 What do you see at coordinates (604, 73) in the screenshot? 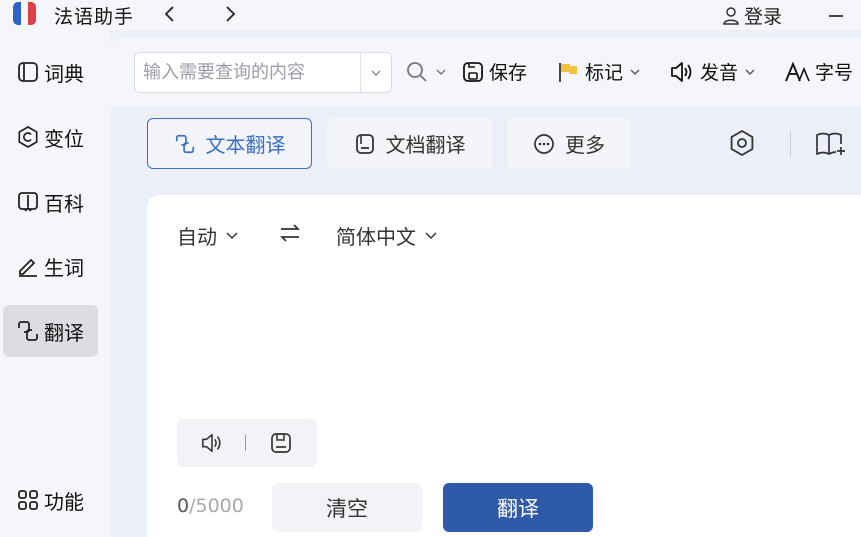
I see `mark-label: 标记` at bounding box center [604, 73].